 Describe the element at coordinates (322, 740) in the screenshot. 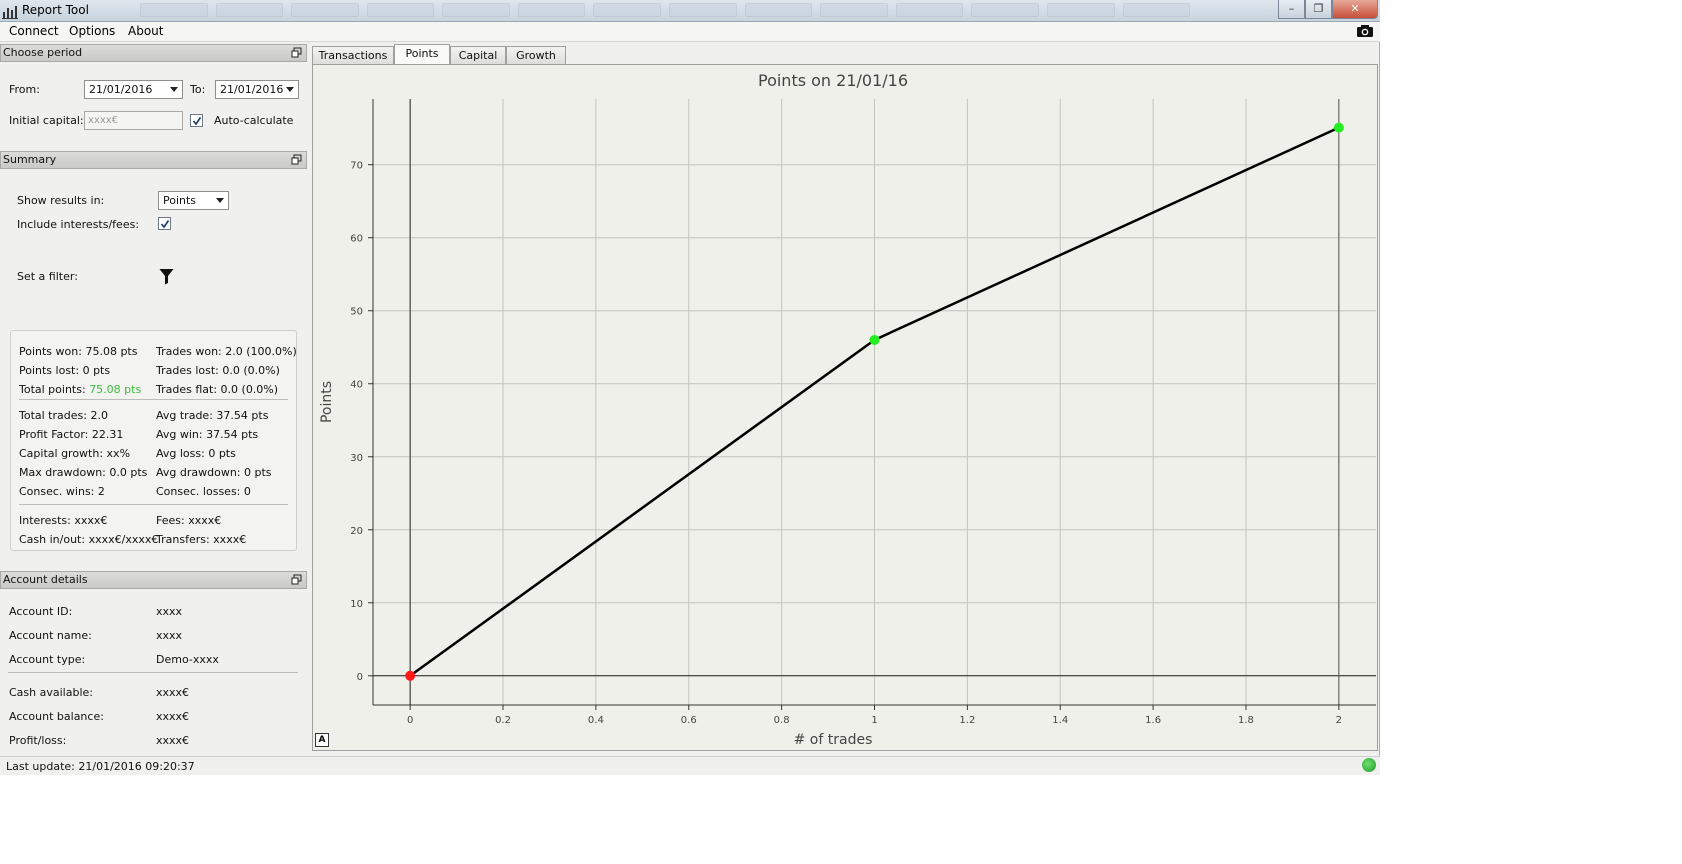

I see `autoscale-button: A` at that location.